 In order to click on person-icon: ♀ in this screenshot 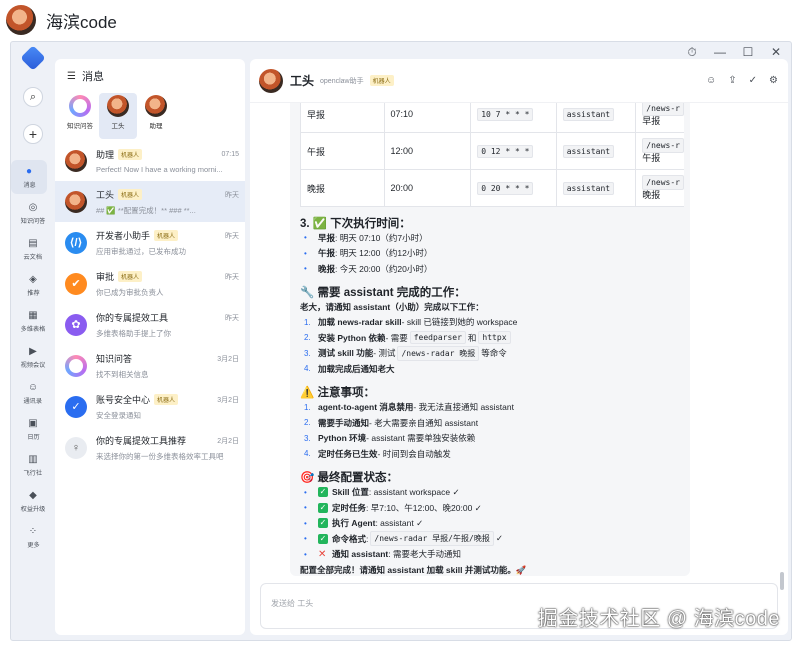, I will do `click(76, 447)`.